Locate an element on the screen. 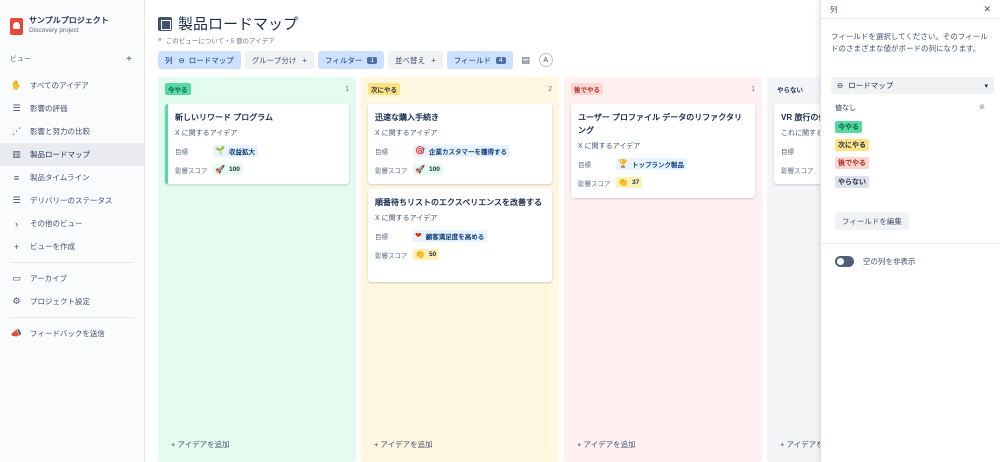 Image resolution: width=1000 pixels, height=462 pixels. toggle-switch is located at coordinates (844, 261).